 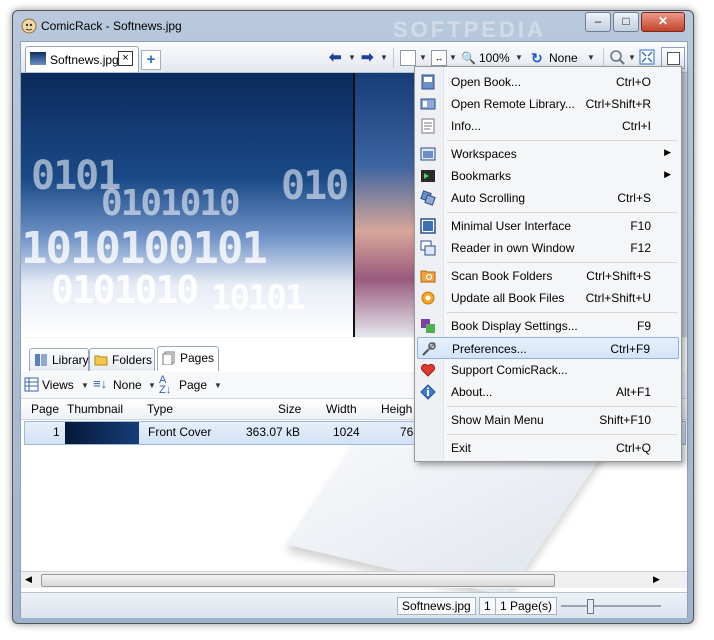 What do you see at coordinates (125, 58) in the screenshot?
I see `close-tab-icon: ×` at bounding box center [125, 58].